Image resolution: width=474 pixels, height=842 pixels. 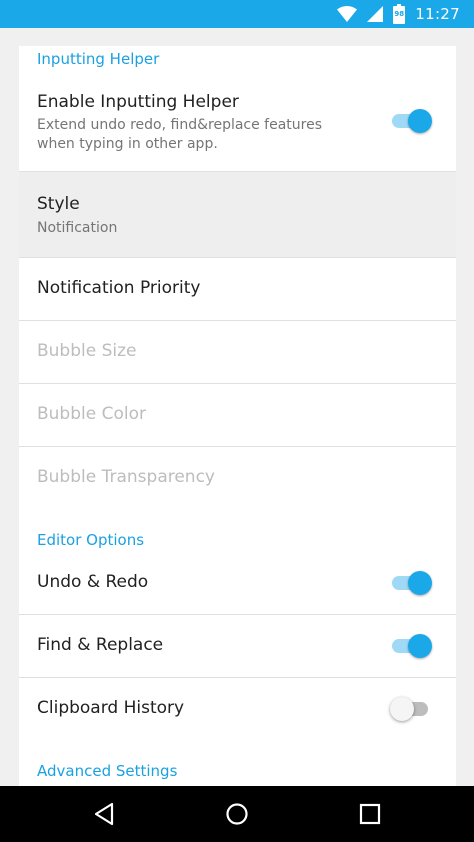 I want to click on setting-title: Find & Replace, so click(x=100, y=645).